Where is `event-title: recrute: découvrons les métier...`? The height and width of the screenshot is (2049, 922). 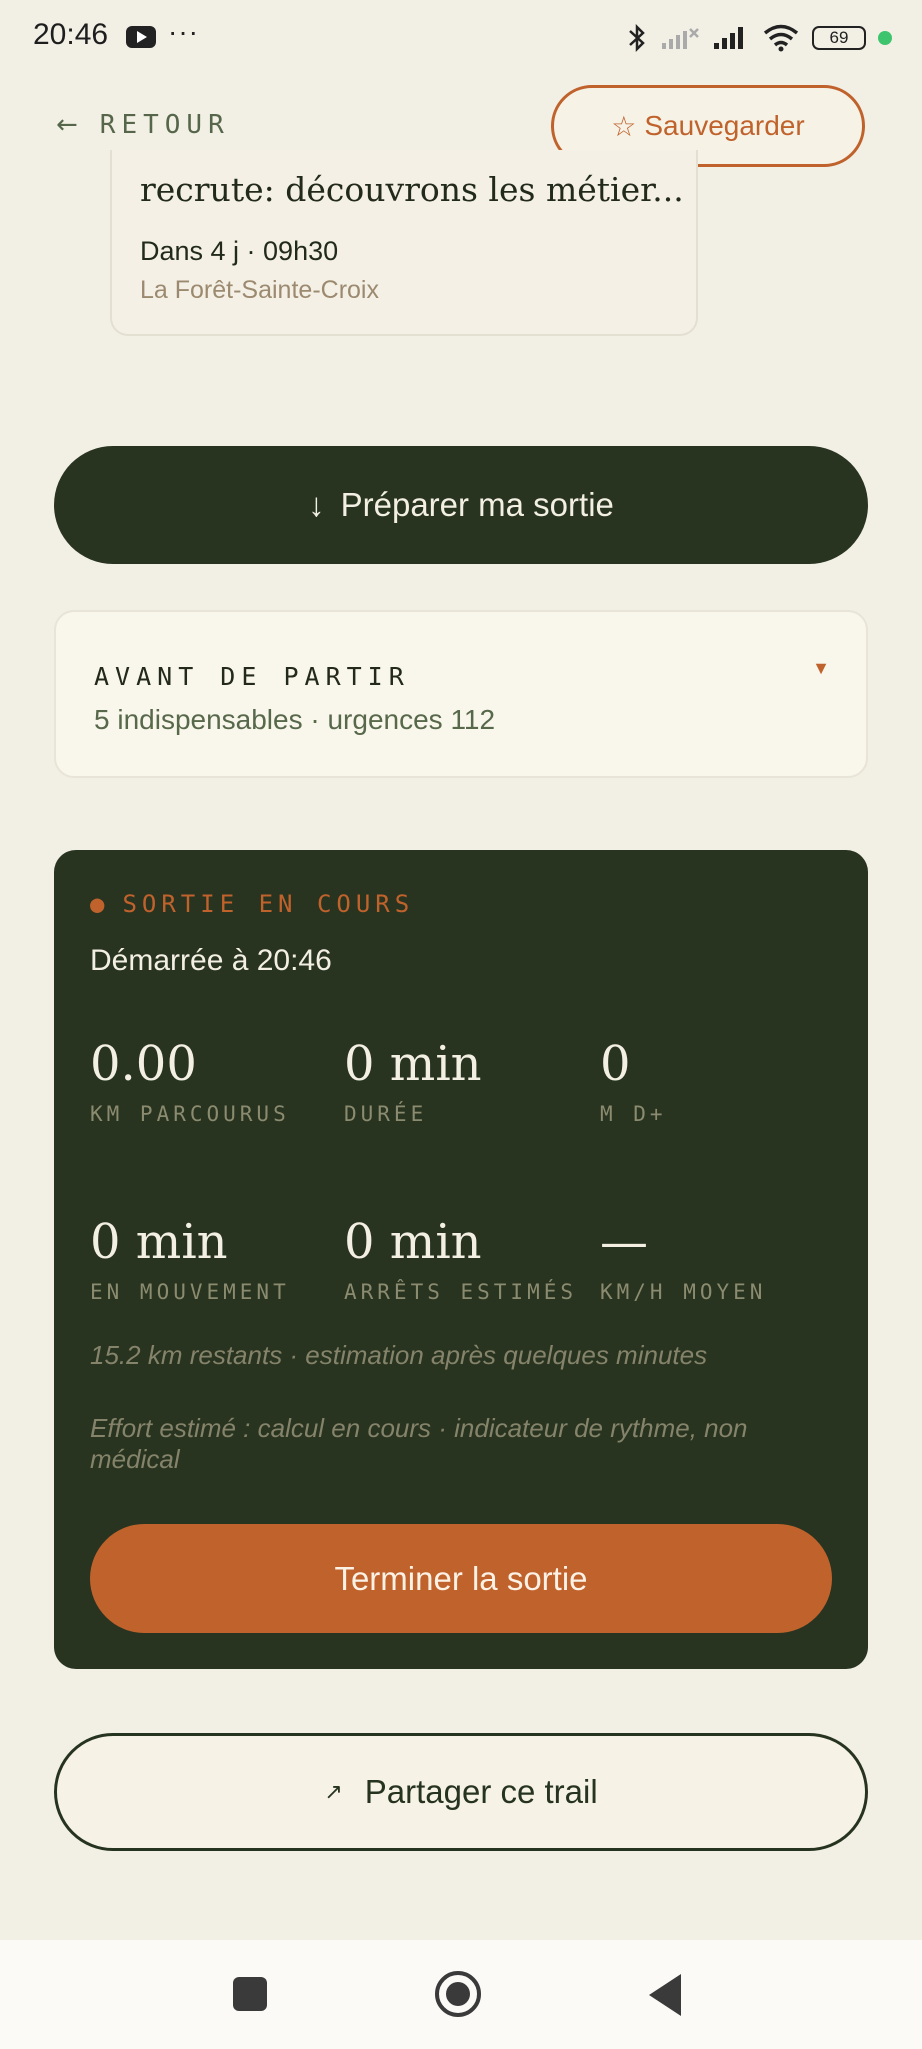 event-title: recrute: découvrons les métier... is located at coordinates (412, 189).